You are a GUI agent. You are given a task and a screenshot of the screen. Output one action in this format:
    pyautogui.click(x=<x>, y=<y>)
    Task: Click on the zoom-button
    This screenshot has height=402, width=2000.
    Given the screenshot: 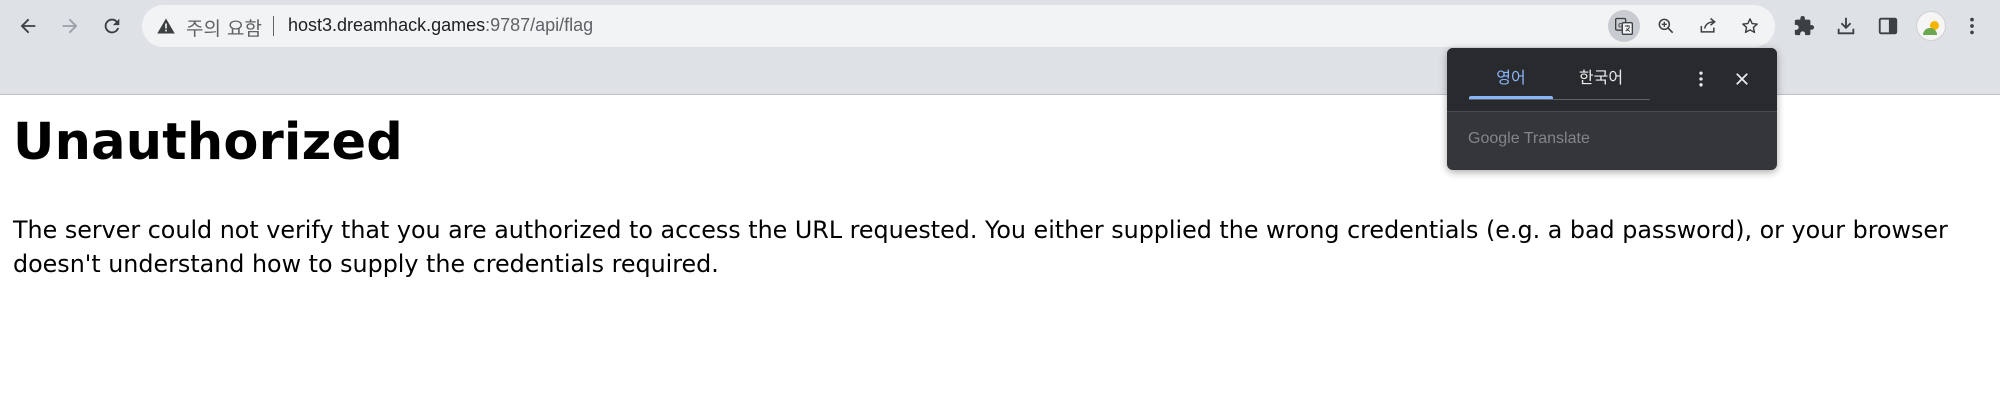 What is the action you would take?
    pyautogui.click(x=1666, y=26)
    